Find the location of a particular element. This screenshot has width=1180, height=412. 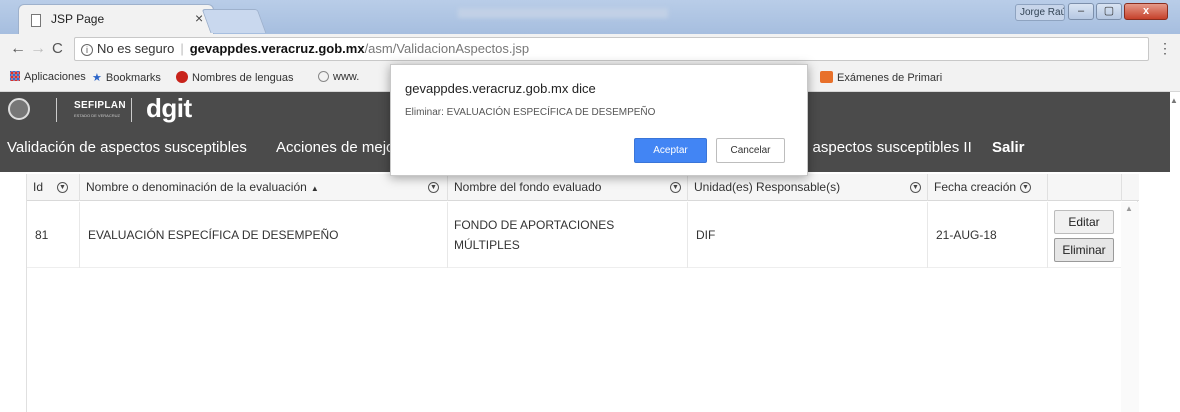

exam-icon is located at coordinates (826, 77).